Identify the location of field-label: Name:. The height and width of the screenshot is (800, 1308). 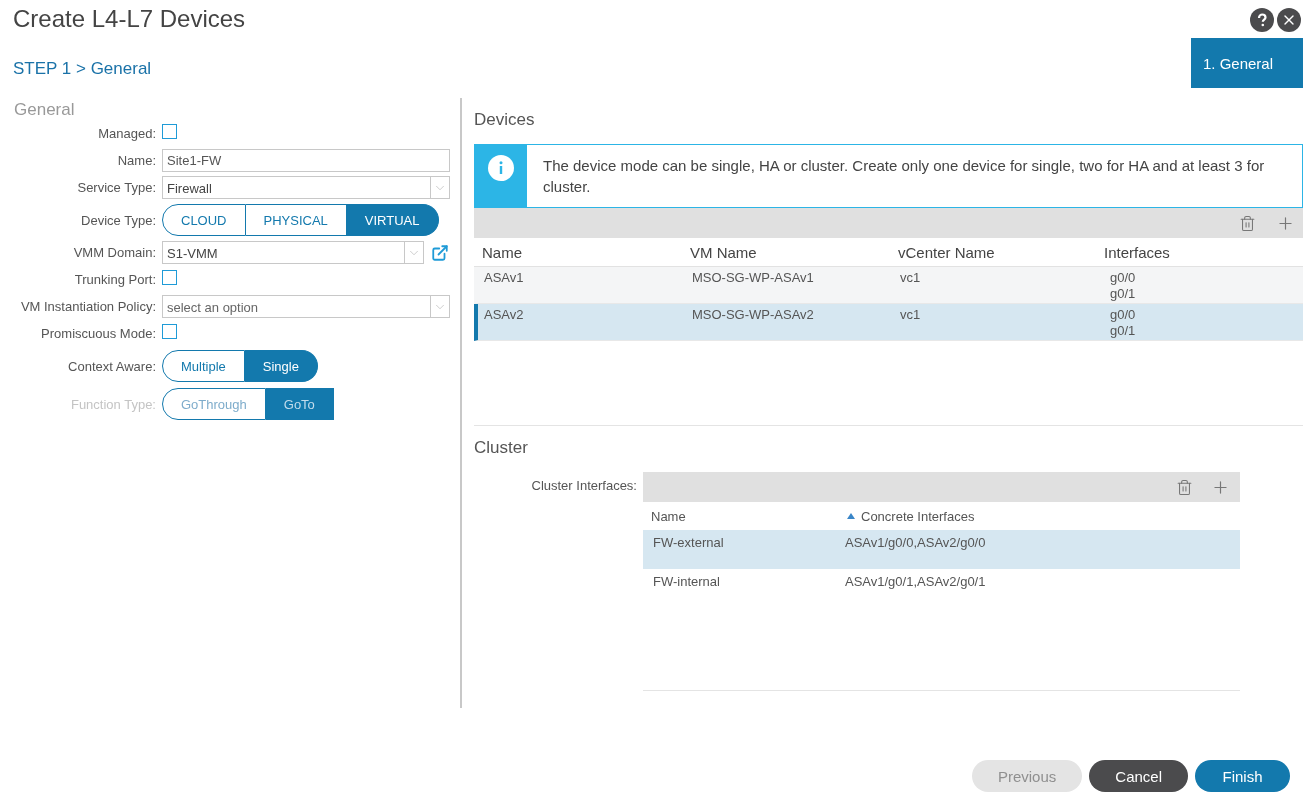
(136, 160).